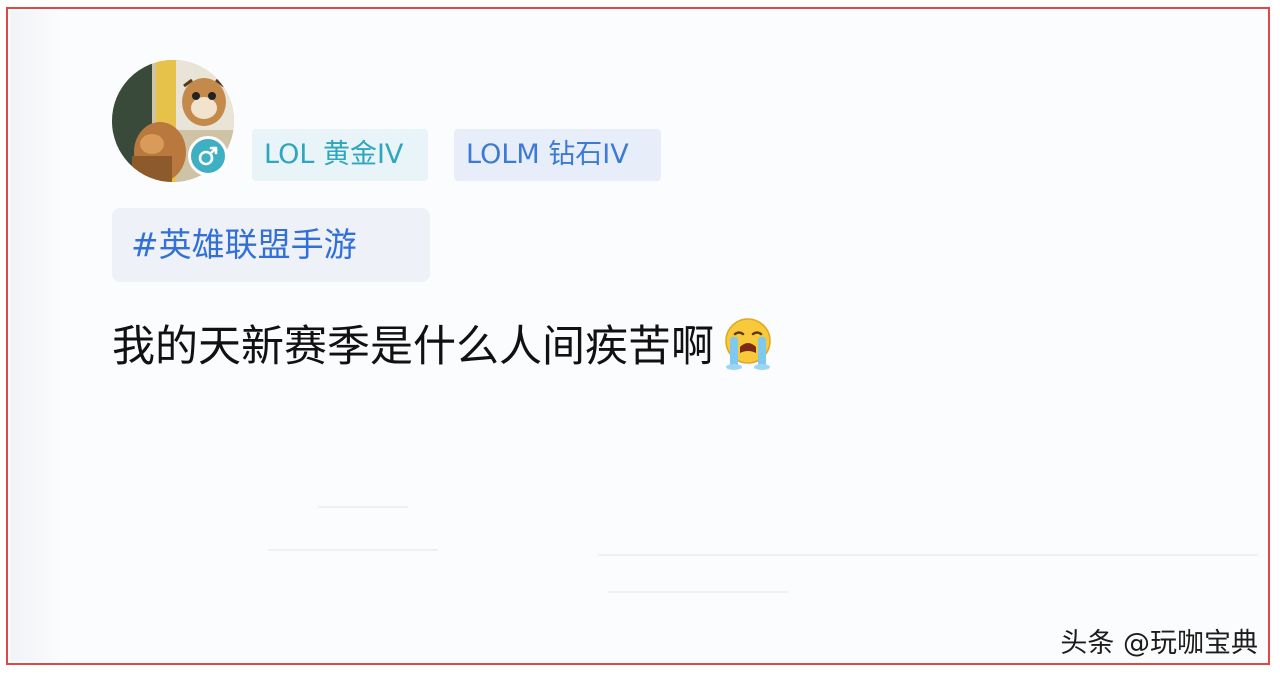 This screenshot has width=1280, height=678. What do you see at coordinates (557, 155) in the screenshot?
I see `tag-lolm-rank: LOLM 钻石IV` at bounding box center [557, 155].